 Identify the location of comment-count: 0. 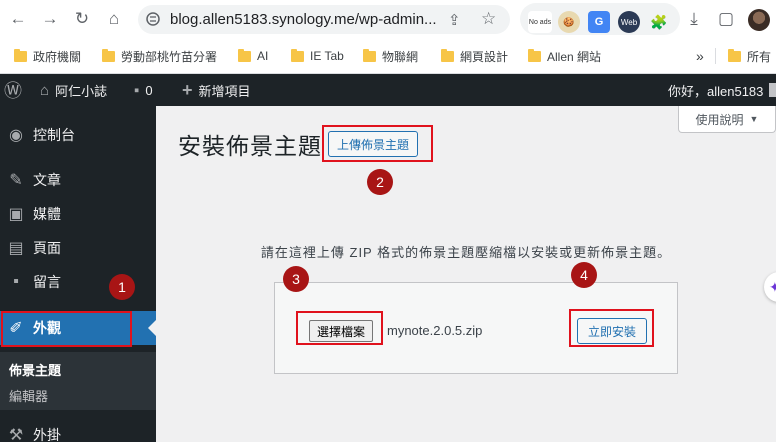
(149, 90).